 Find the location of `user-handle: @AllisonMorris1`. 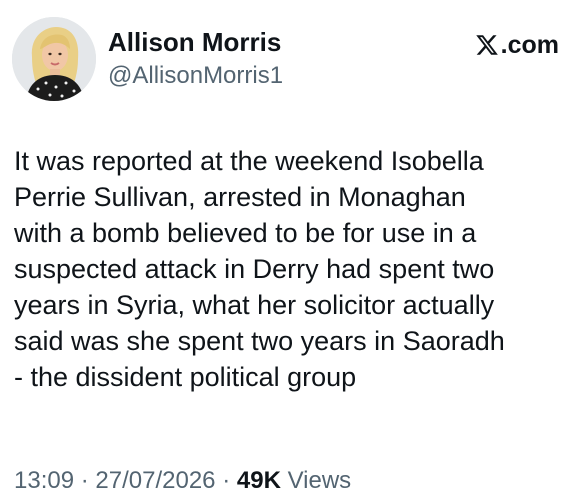

user-handle: @AllisonMorris1 is located at coordinates (195, 76).